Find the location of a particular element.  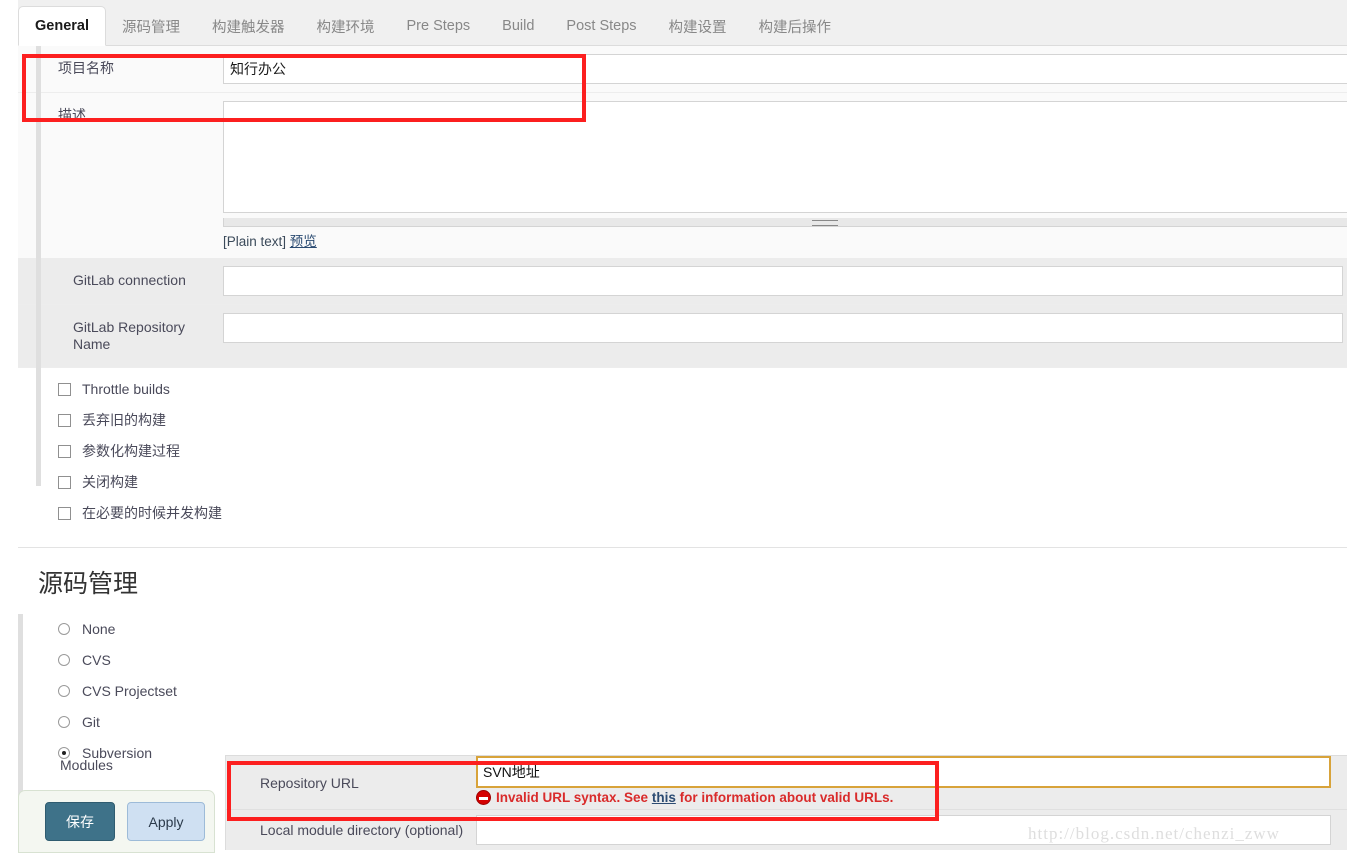

tab-label: 构建设置 is located at coordinates (697, 27).